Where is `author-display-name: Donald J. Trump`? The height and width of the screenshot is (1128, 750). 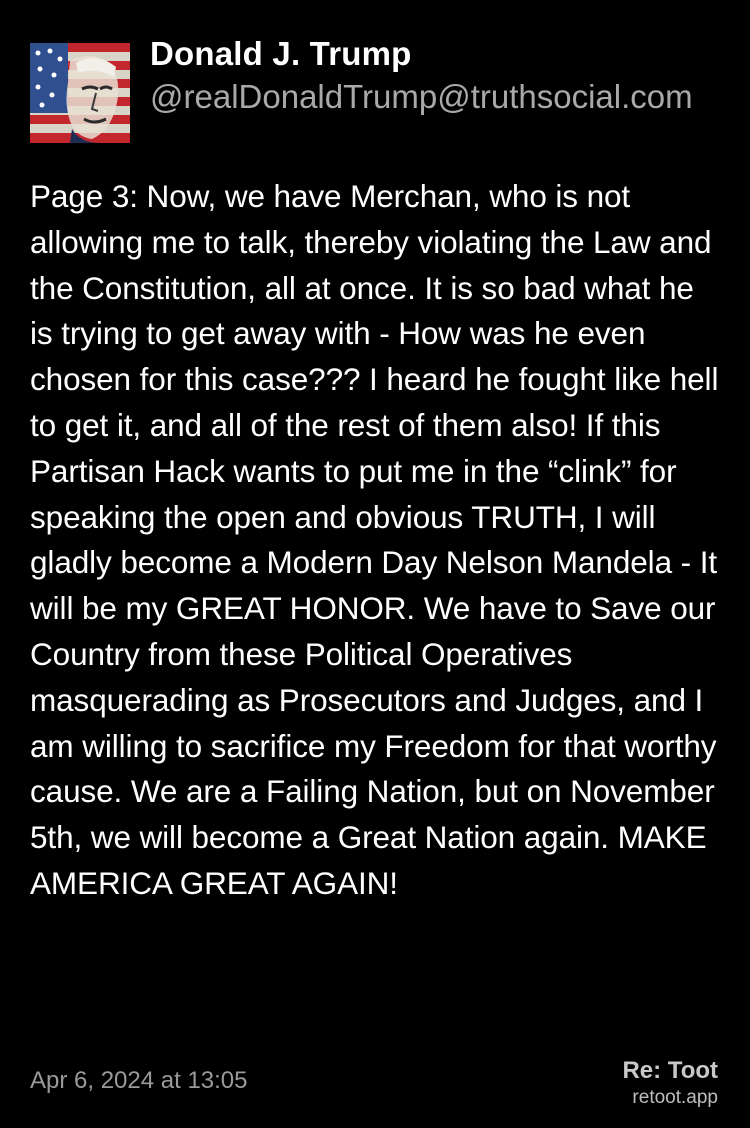 author-display-name: Donald J. Trump is located at coordinates (437, 54).